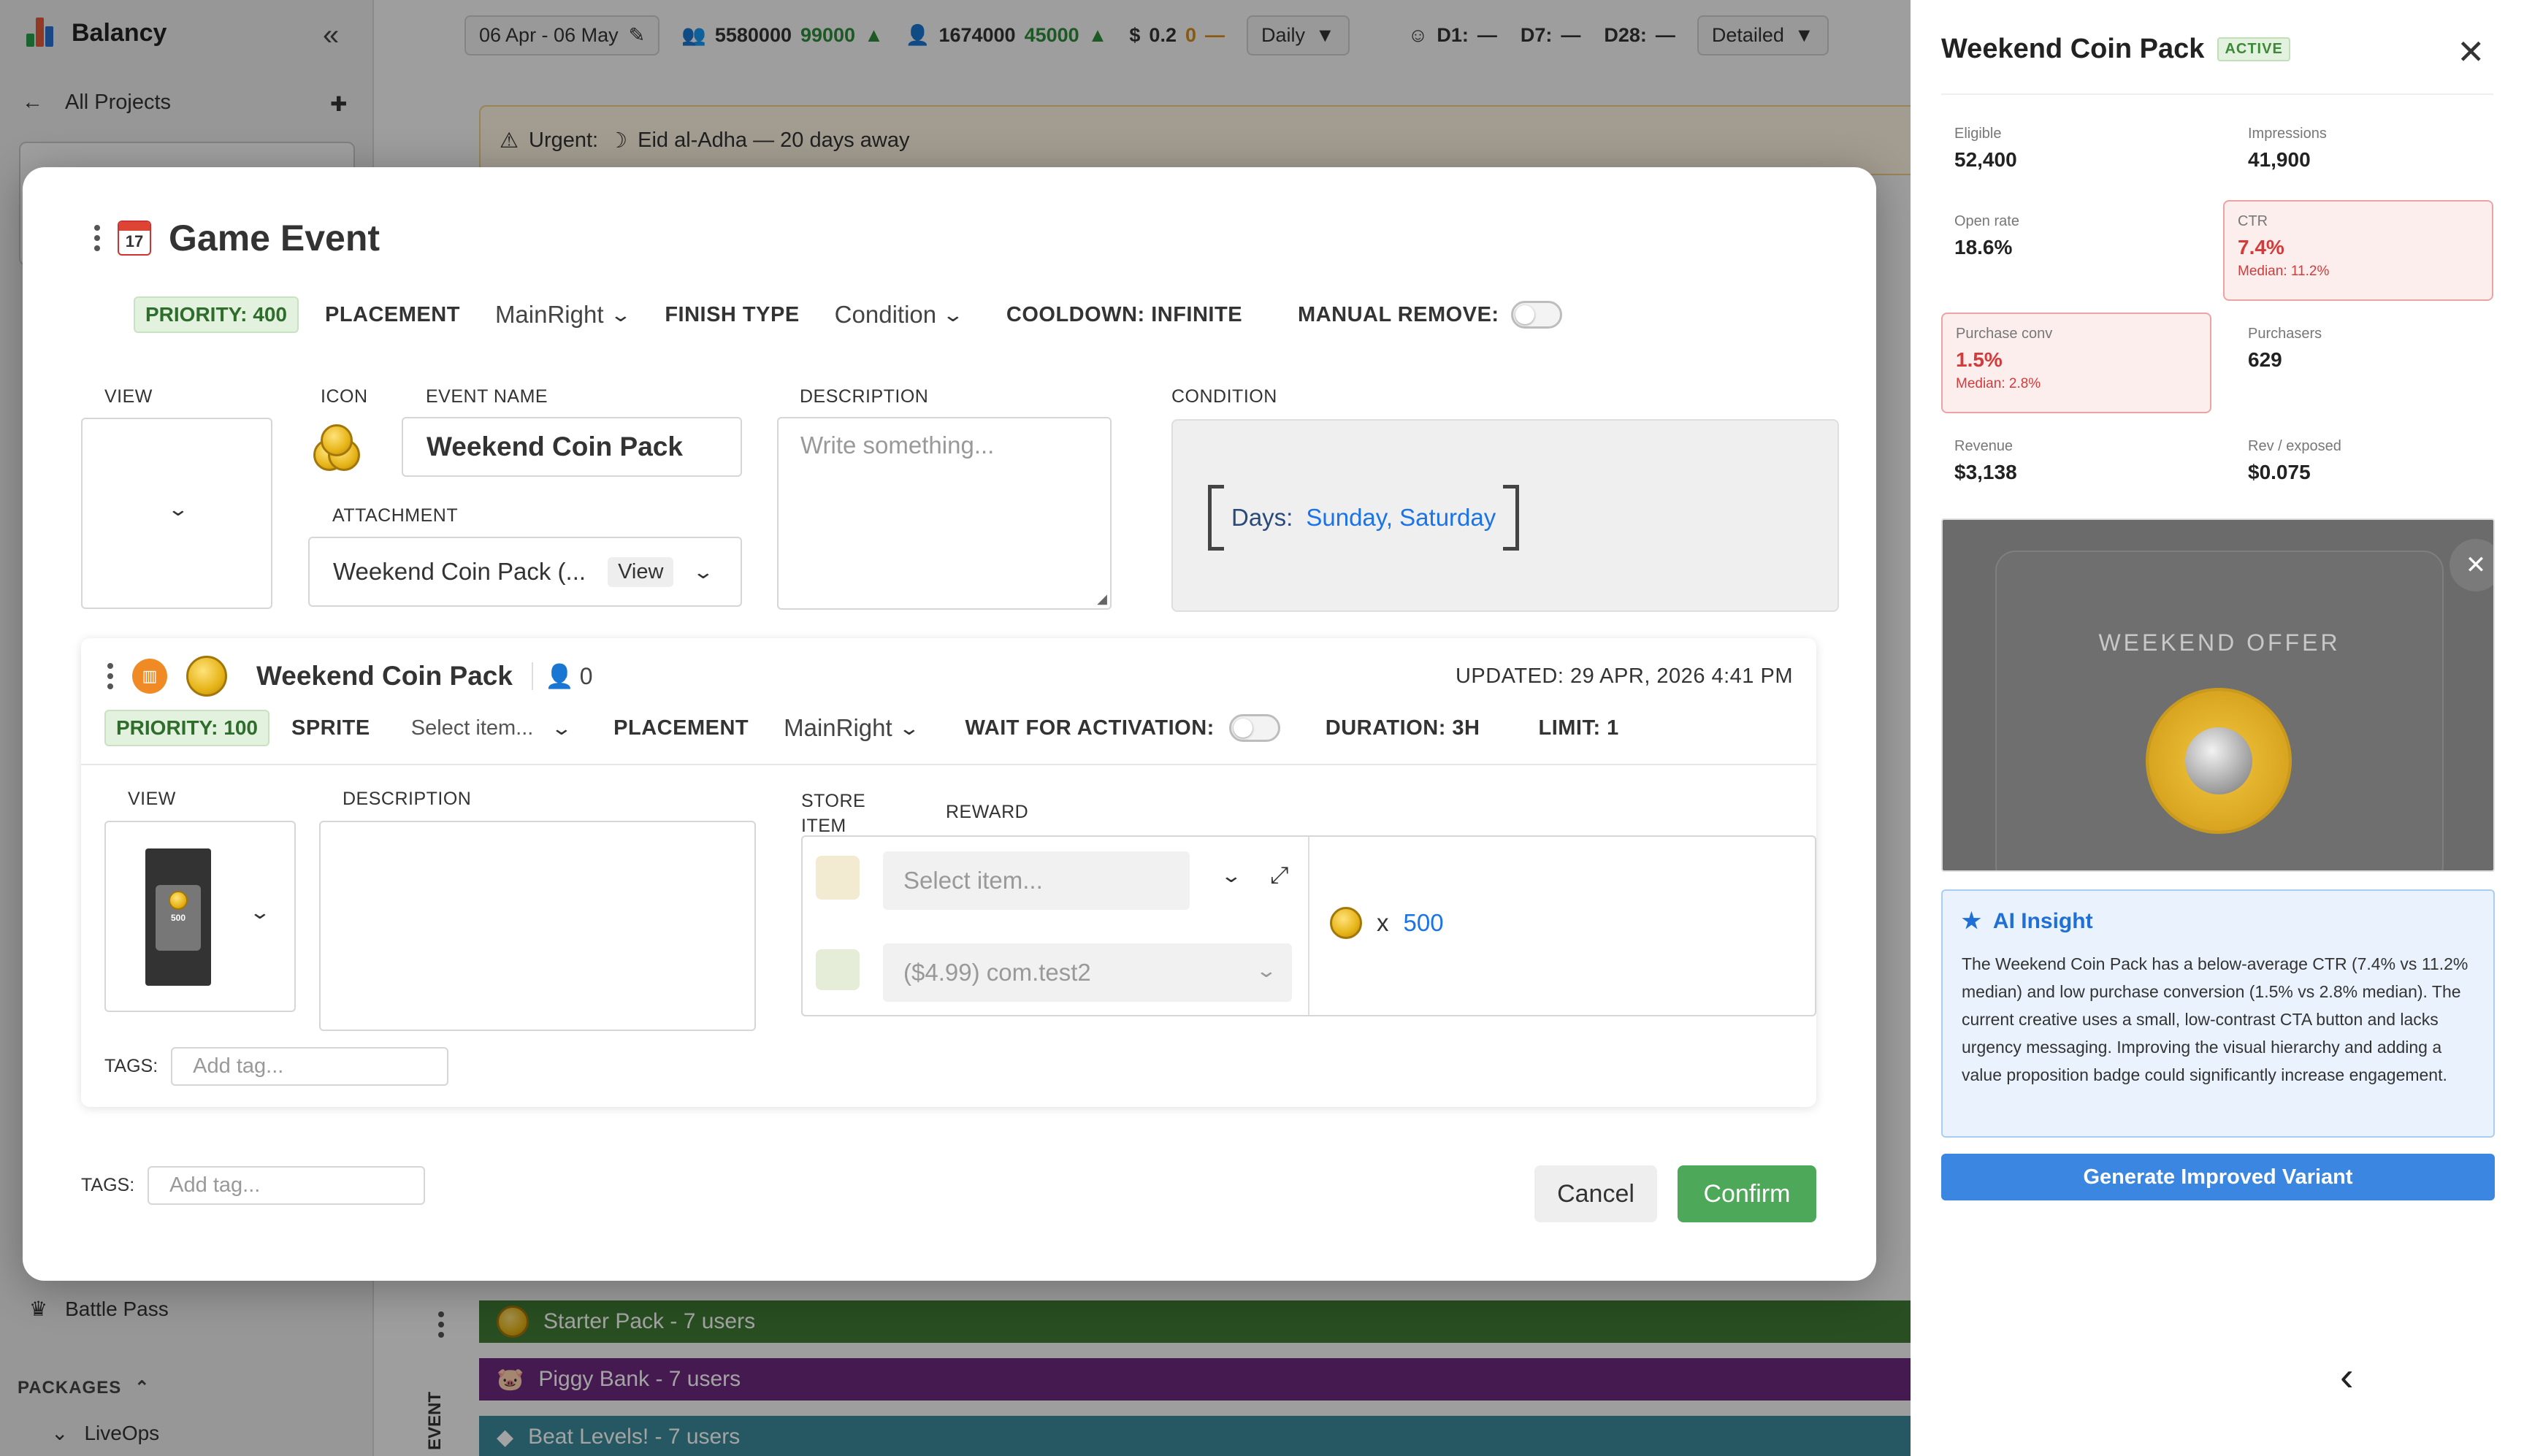 The width and height of the screenshot is (2524, 1456). What do you see at coordinates (1124, 314) in the screenshot?
I see `cooldown-label: COOLDOWN: INFINITE` at bounding box center [1124, 314].